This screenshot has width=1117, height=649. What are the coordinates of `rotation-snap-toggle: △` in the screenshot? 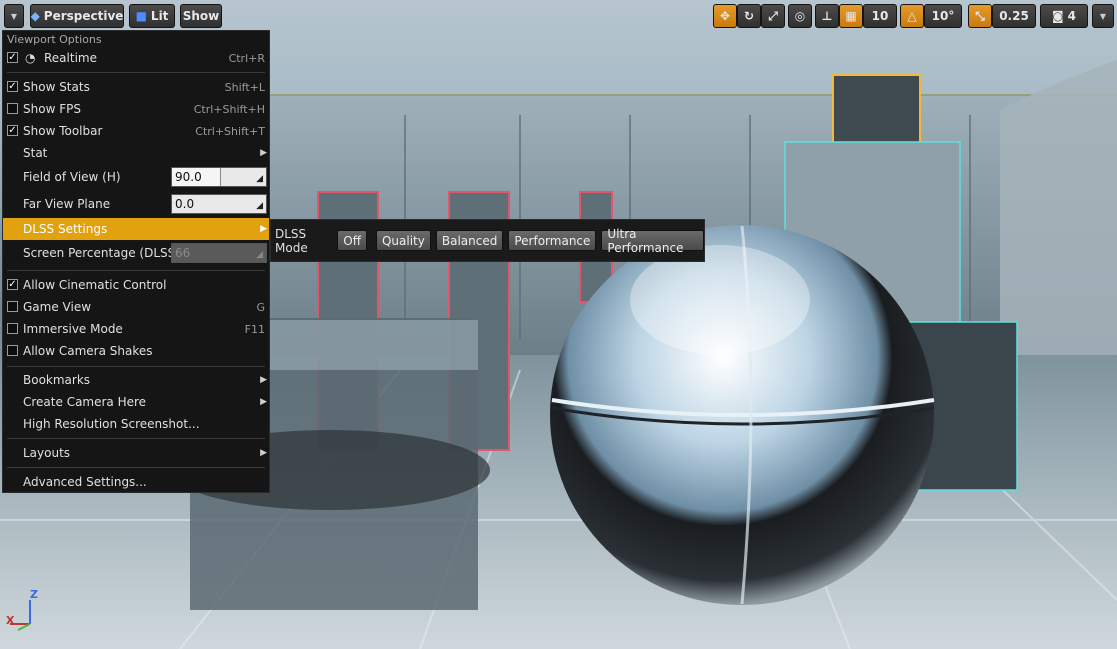 It's located at (912, 16).